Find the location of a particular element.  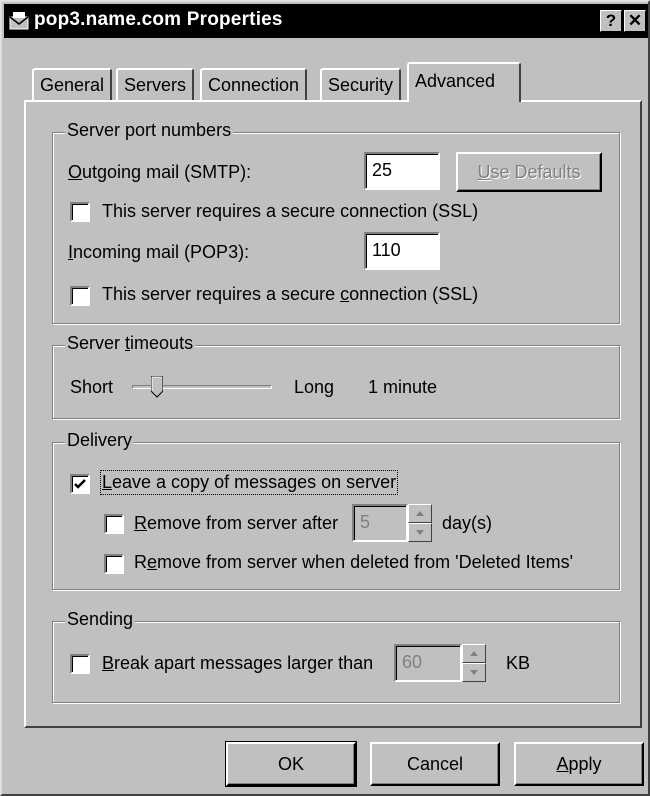

help-icon: ? is located at coordinates (611, 20).